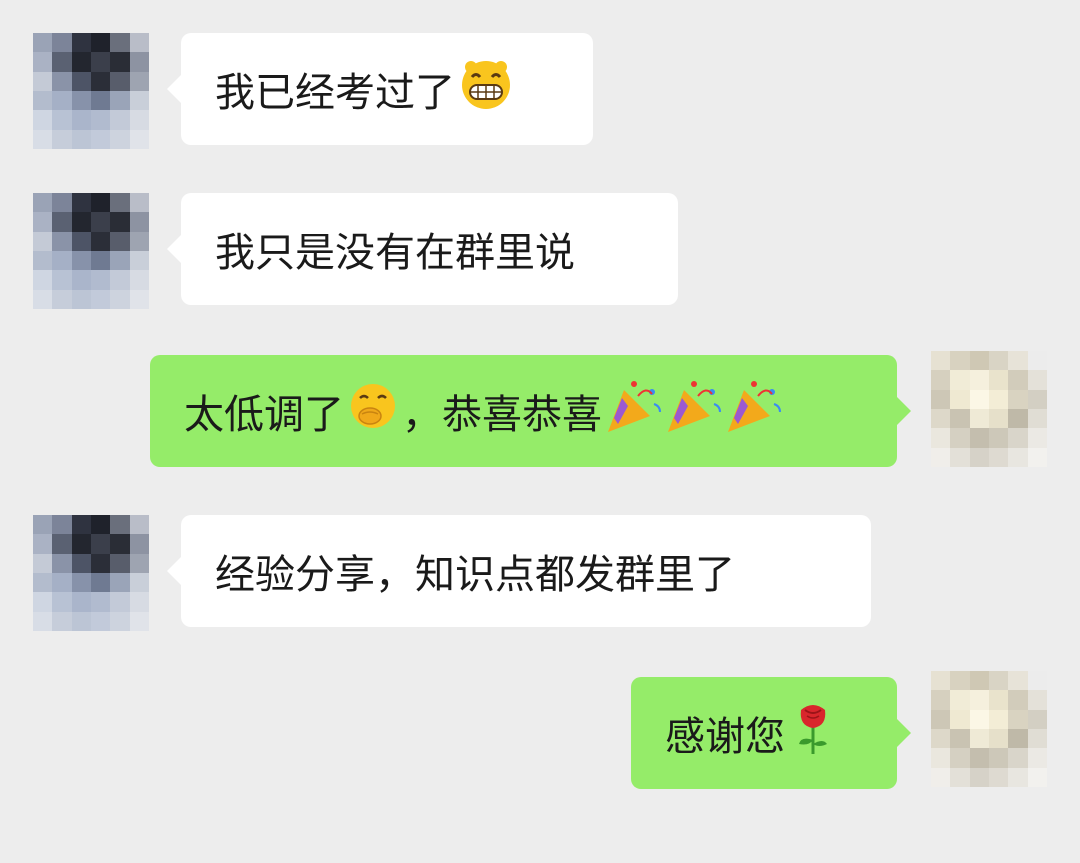 The width and height of the screenshot is (1080, 863). I want to click on message-bubble-incoming: 我已经考过了, so click(380, 89).